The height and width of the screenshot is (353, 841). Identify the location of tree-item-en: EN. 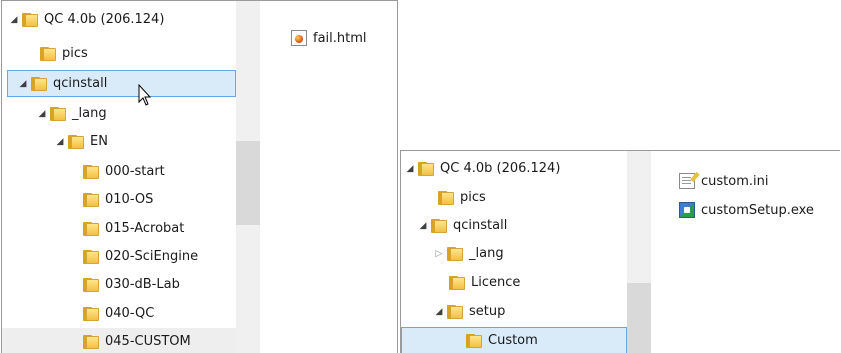
(81, 141).